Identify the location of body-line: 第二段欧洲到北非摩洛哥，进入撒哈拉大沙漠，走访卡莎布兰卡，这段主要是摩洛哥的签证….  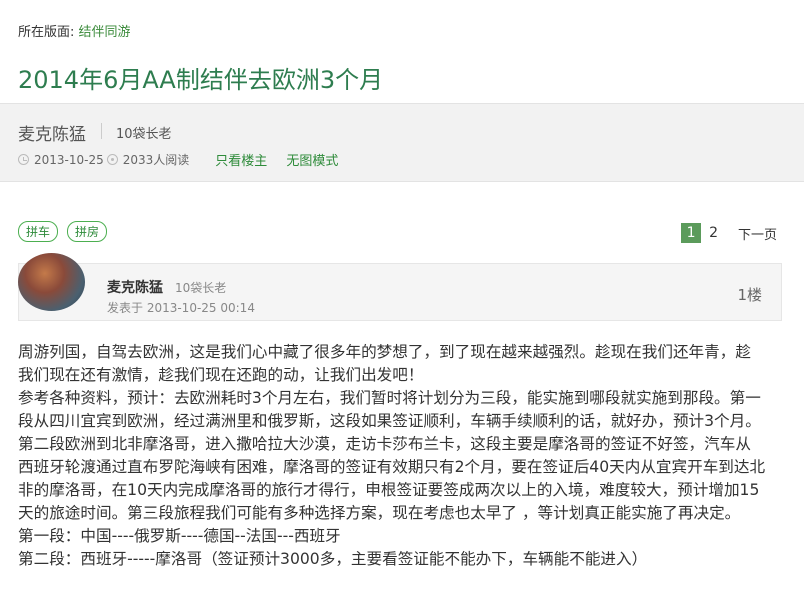
(384, 444).